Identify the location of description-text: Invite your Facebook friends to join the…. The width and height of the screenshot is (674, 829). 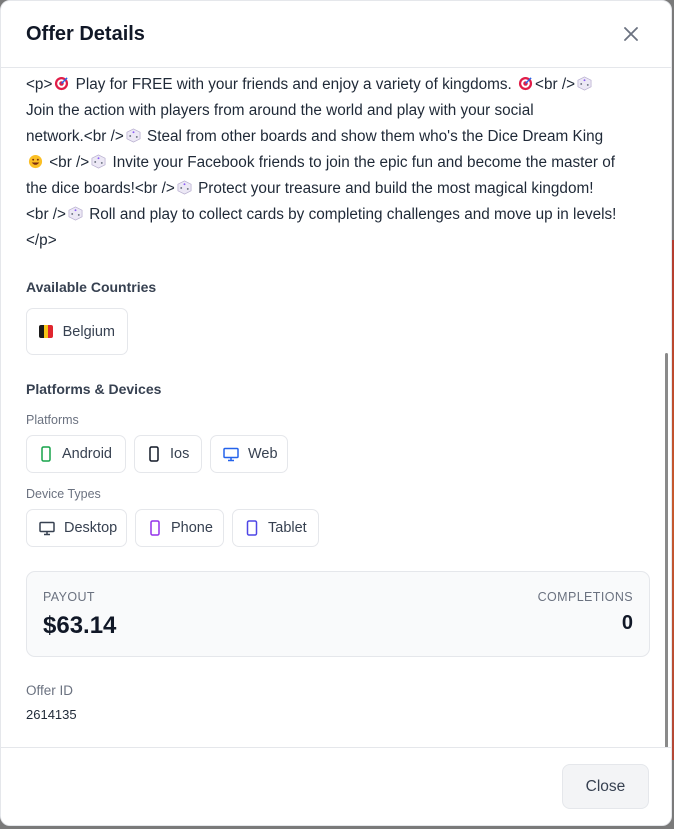
(362, 162).